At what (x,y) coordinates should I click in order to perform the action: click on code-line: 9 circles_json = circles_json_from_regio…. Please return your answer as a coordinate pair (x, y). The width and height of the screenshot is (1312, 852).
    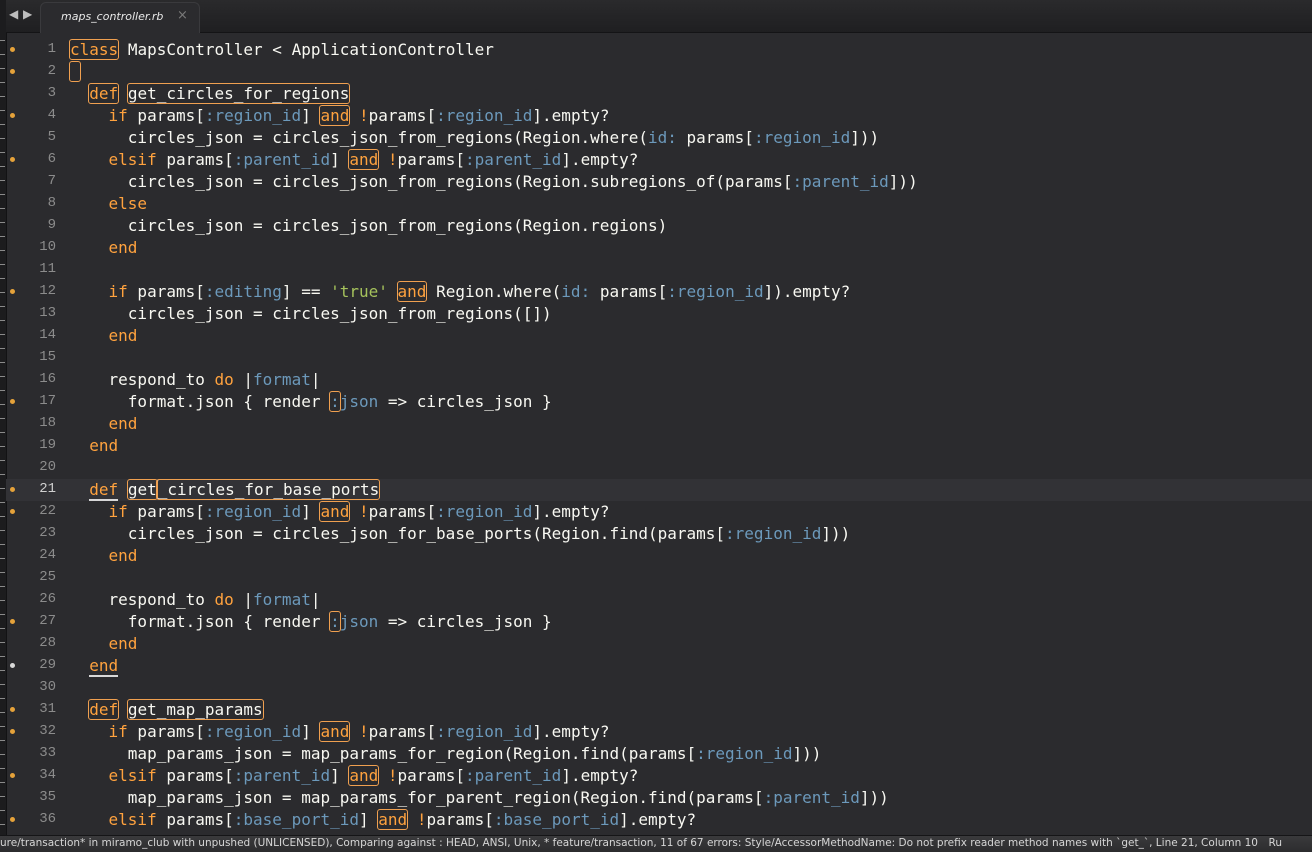
    Looking at the image, I should click on (659, 226).